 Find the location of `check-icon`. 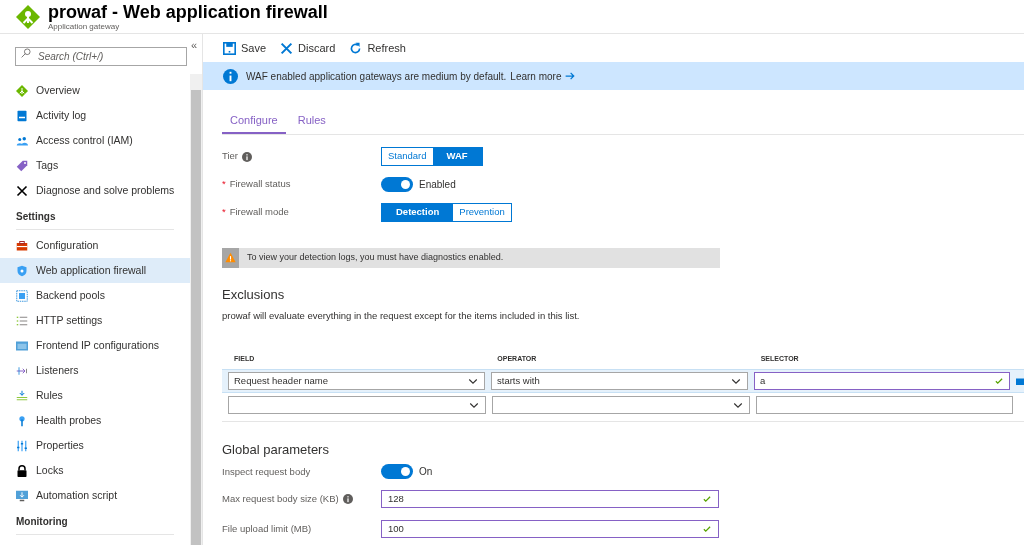

check-icon is located at coordinates (999, 381).